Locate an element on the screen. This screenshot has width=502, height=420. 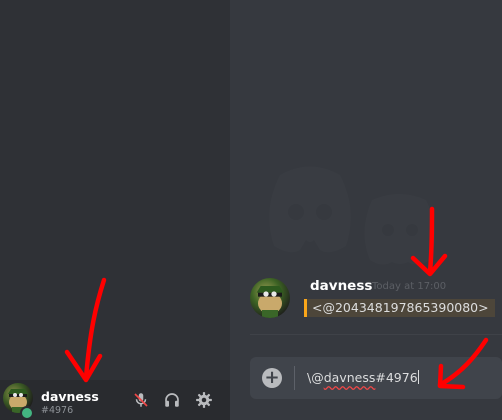
message-divider is located at coordinates (376, 334).